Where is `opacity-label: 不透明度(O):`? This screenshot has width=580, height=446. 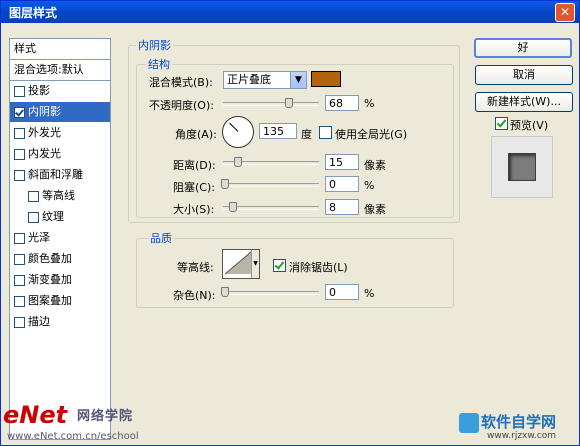
opacity-label: 不透明度(O): is located at coordinates (181, 105).